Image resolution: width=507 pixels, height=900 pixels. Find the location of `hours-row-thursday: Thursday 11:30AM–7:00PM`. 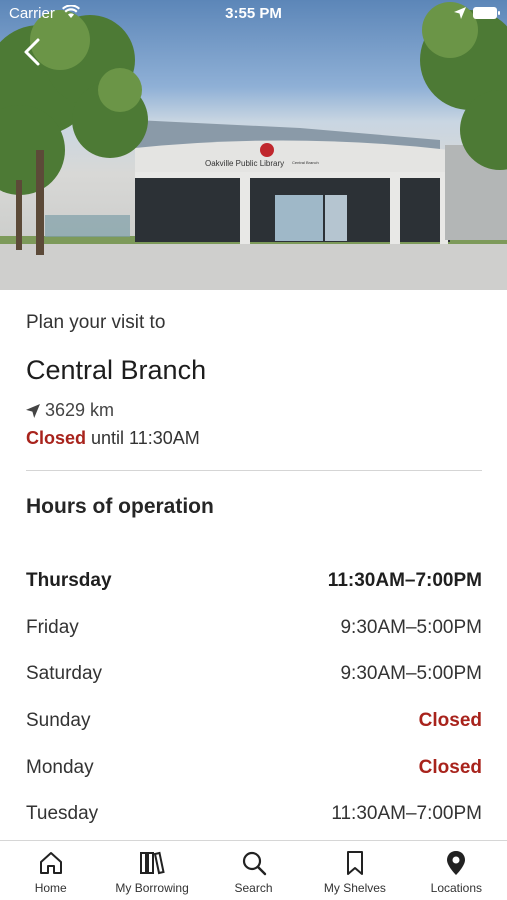

hours-row-thursday: Thursday 11:30AM–7:00PM is located at coordinates (254, 581).